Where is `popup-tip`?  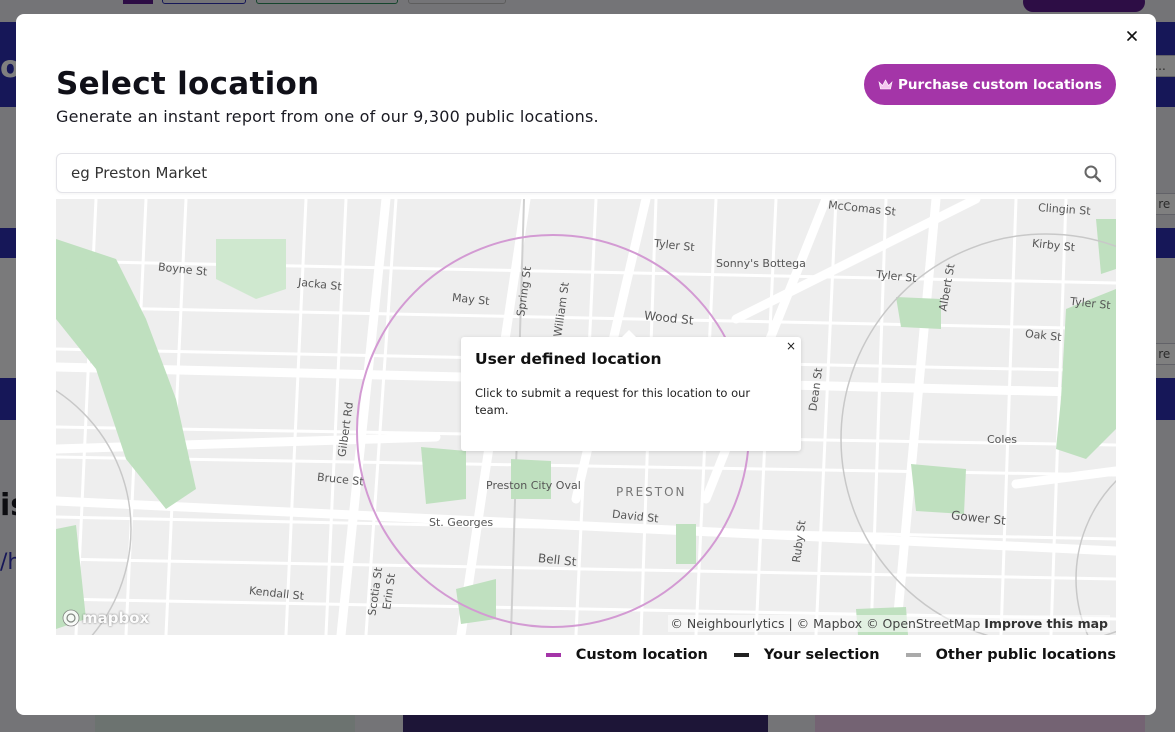 popup-tip is located at coordinates (629, 334).